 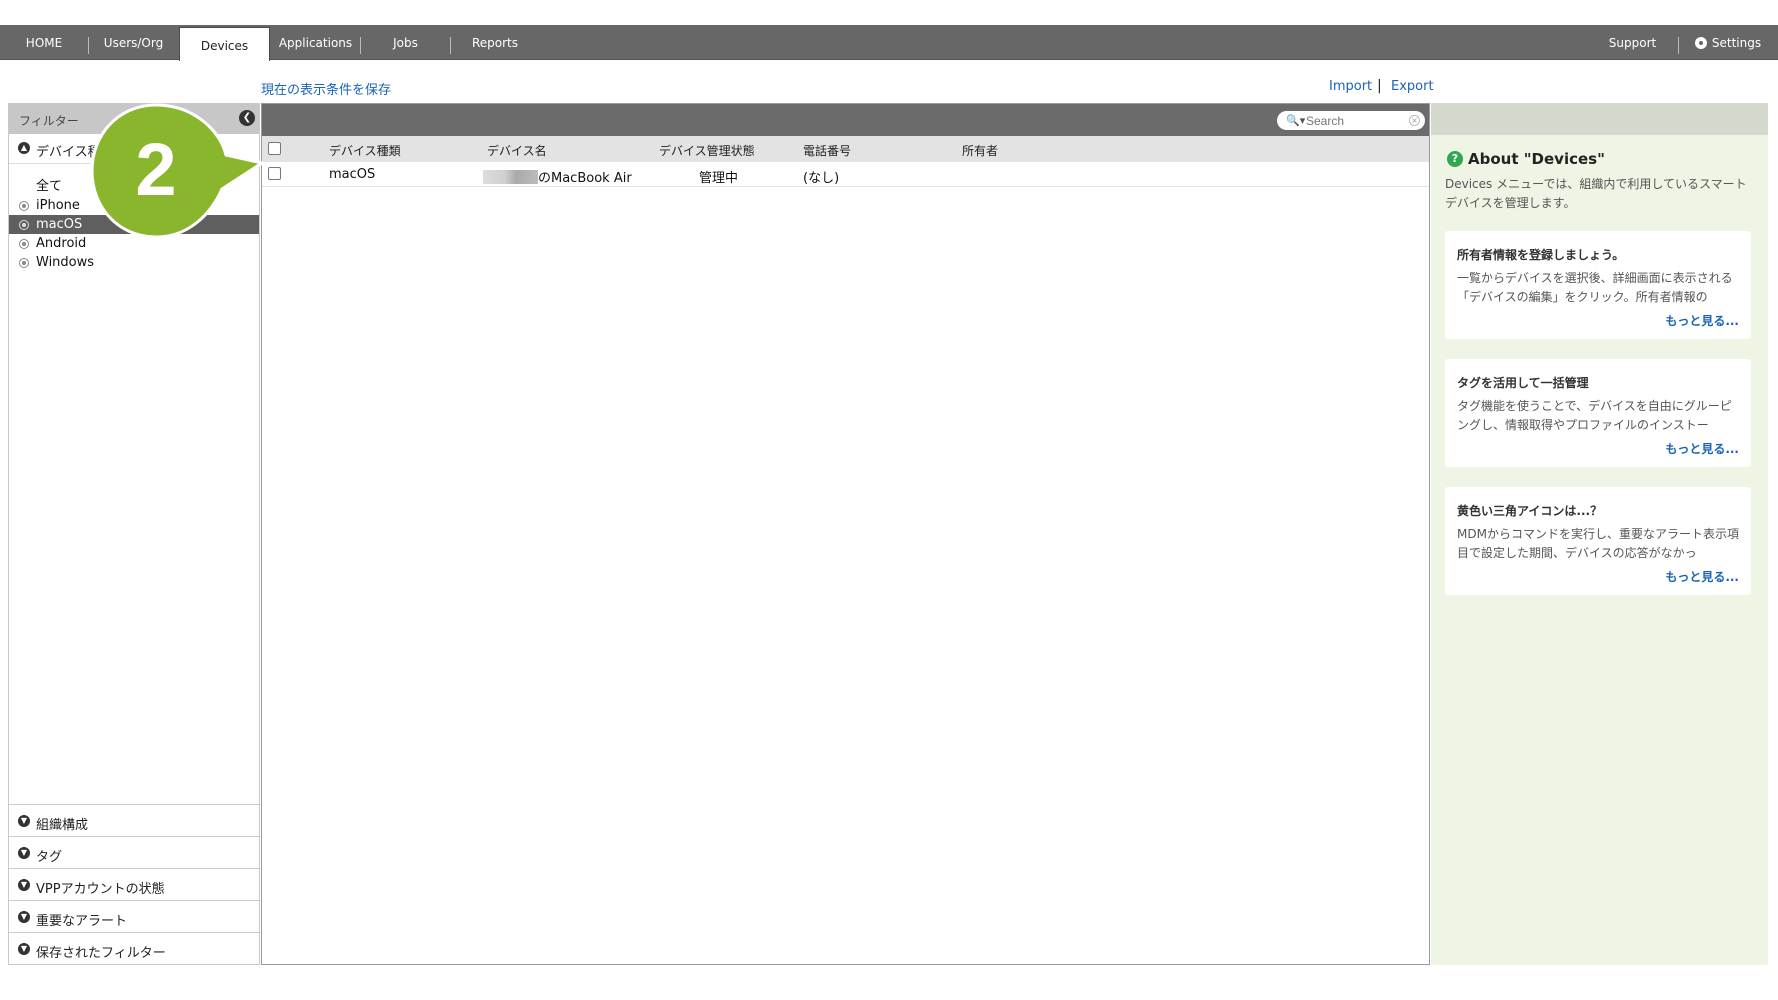 What do you see at coordinates (326, 88) in the screenshot?
I see `save-view-link: 現在の表示条件を保存` at bounding box center [326, 88].